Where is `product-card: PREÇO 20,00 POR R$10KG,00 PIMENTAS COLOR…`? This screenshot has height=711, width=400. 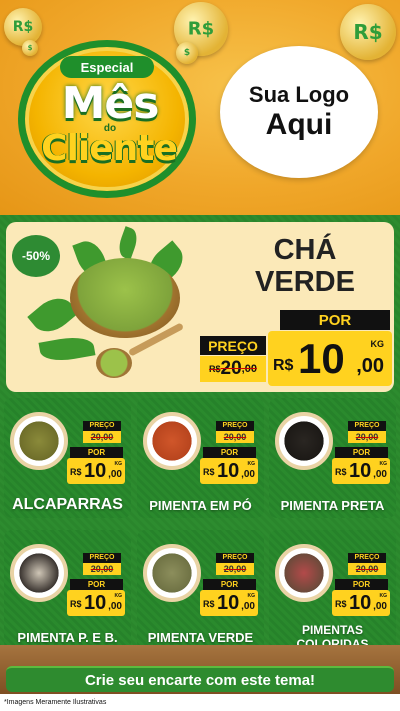
product-card: PREÇO 20,00 POR R$10KG,00 PIMENTAS COLOR… is located at coordinates (332, 590).